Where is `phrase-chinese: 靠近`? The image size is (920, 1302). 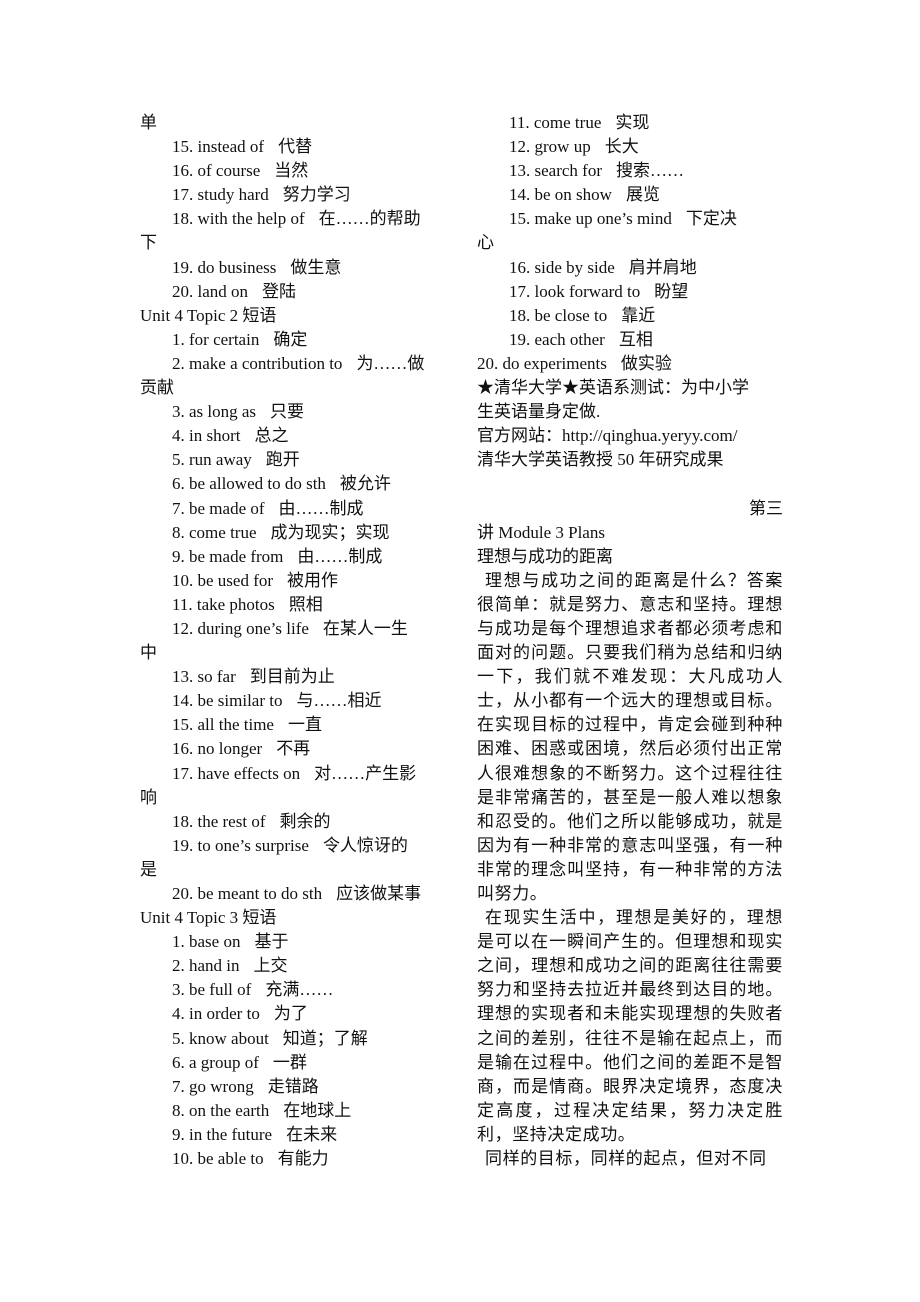
phrase-chinese: 靠近 is located at coordinates (638, 315).